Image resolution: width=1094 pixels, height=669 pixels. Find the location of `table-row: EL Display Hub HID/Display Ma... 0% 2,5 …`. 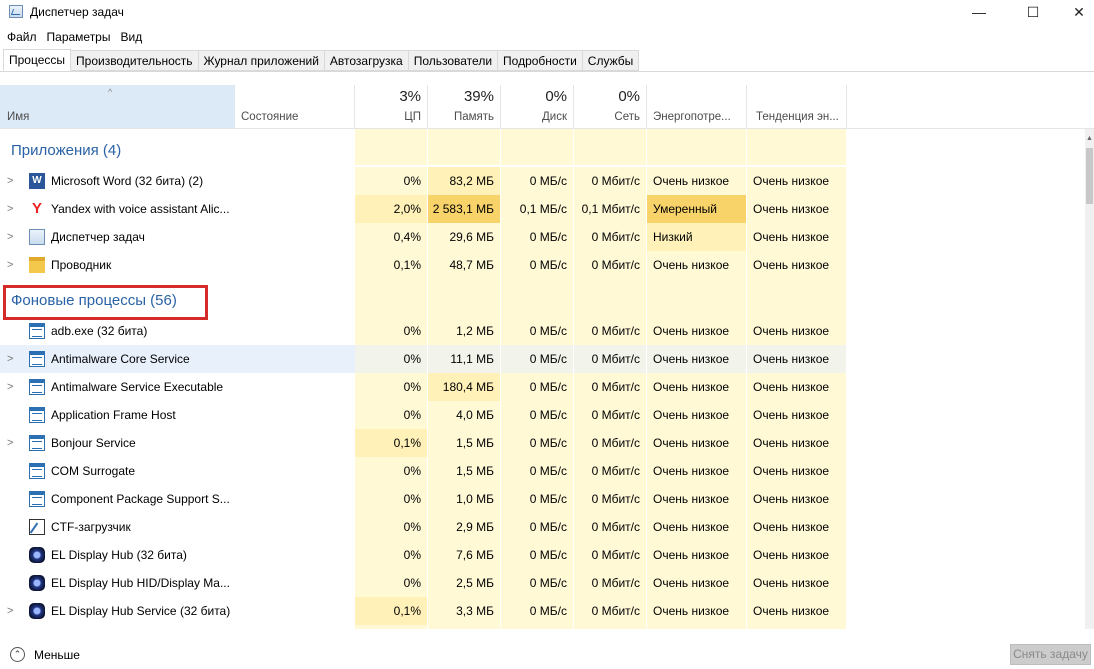

table-row: EL Display Hub HID/Display Ma... 0% 2,5 … is located at coordinates (547, 583).